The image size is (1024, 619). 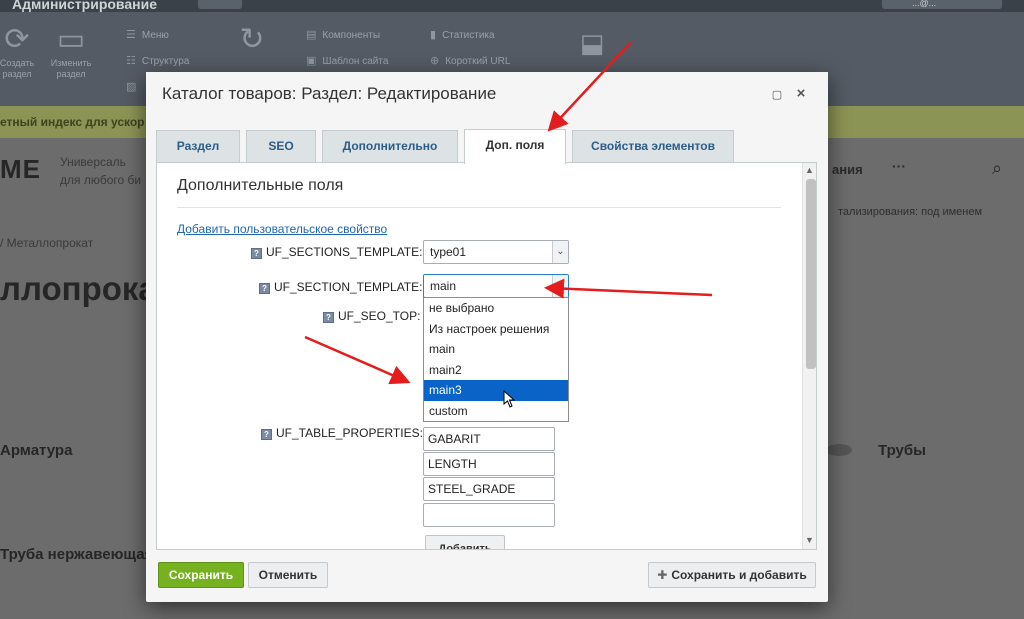 What do you see at coordinates (899, 166) in the screenshot?
I see `site-nav-more: ···` at bounding box center [899, 166].